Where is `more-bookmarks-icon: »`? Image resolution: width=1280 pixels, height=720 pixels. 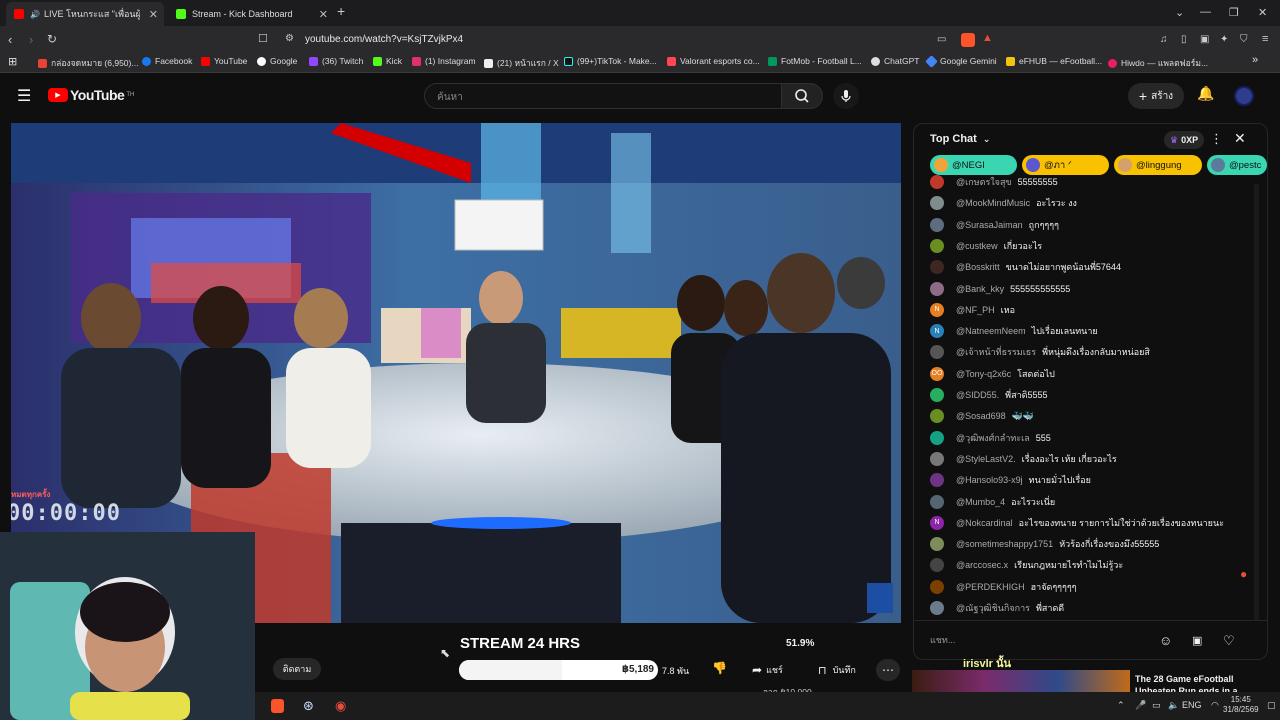
more-bookmarks-icon: » is located at coordinates (1255, 60).